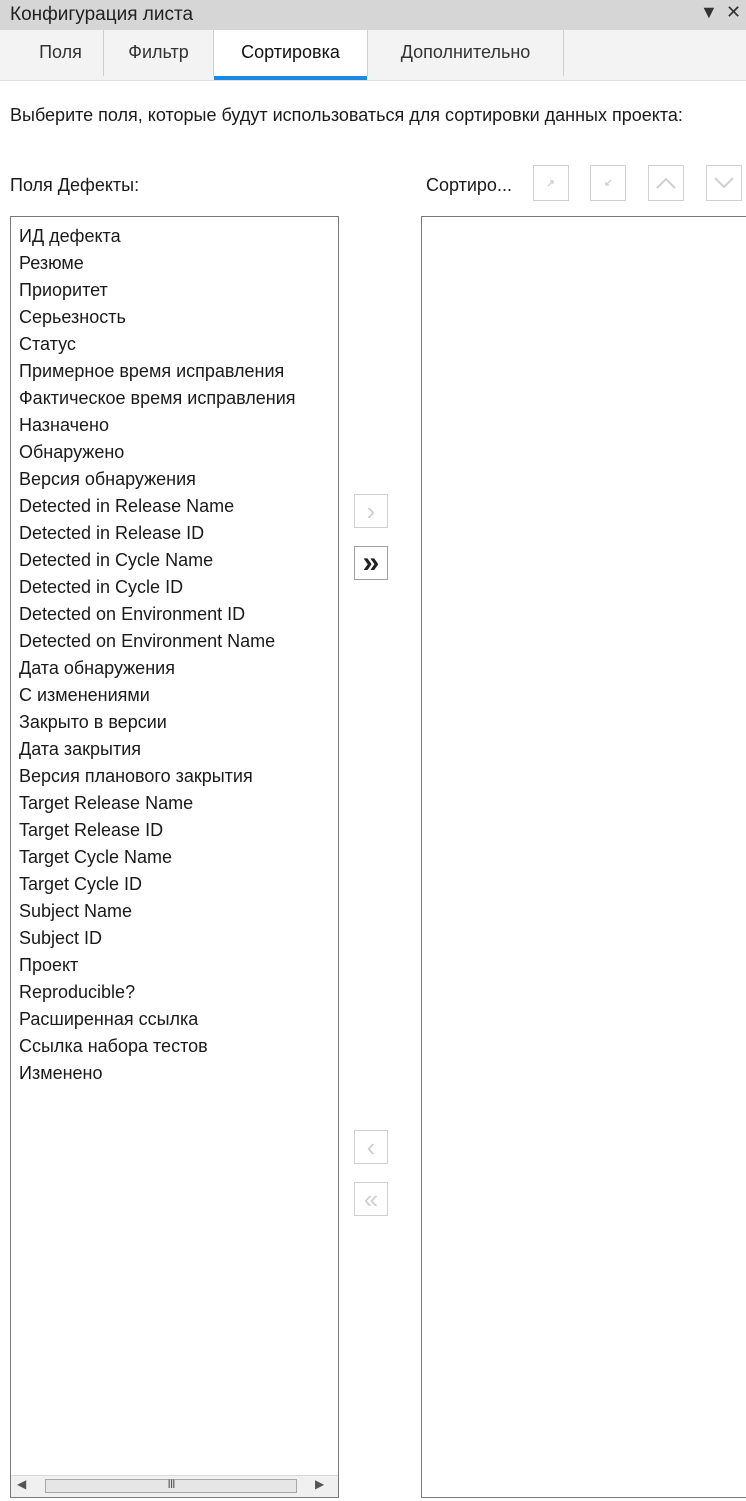 The height and width of the screenshot is (1501, 746). I want to click on tab-fields: Поля, so click(61, 53).